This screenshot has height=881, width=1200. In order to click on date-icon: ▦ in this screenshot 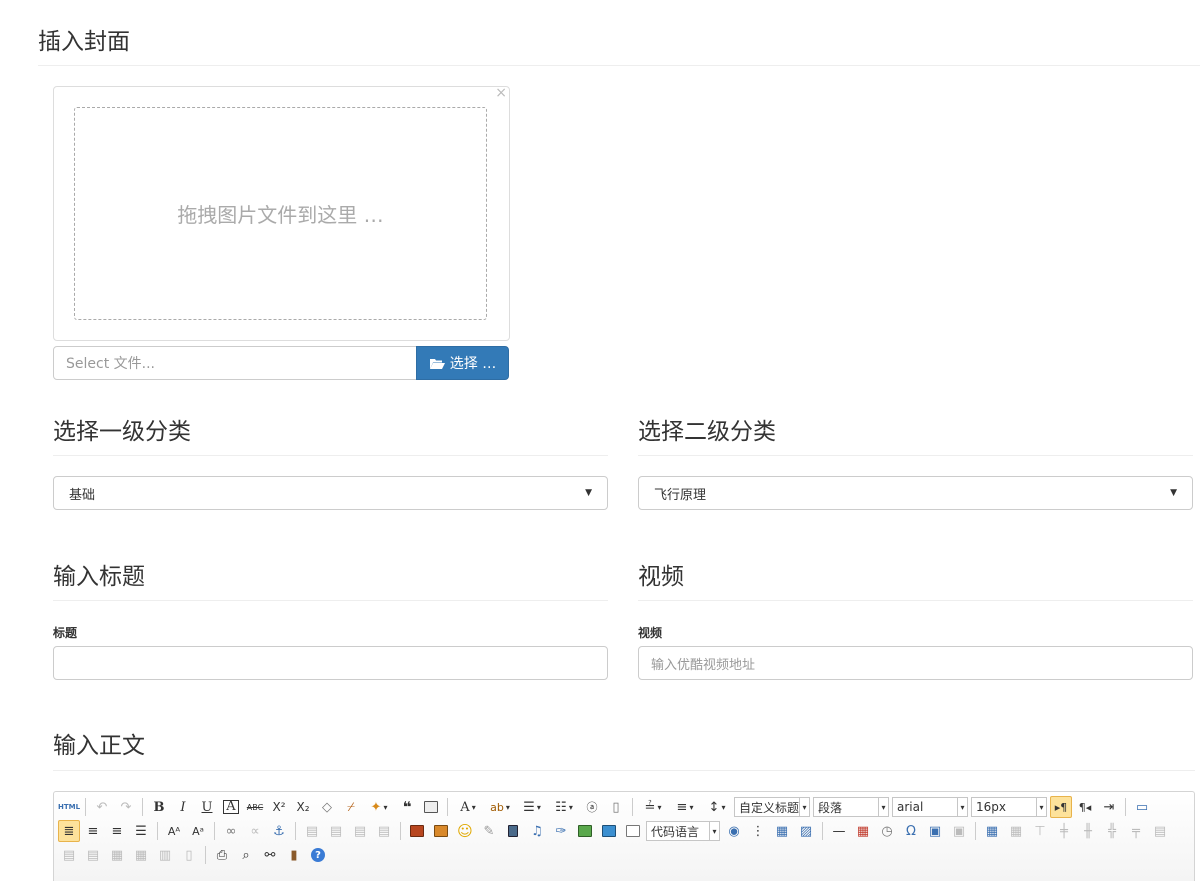, I will do `click(863, 831)`.